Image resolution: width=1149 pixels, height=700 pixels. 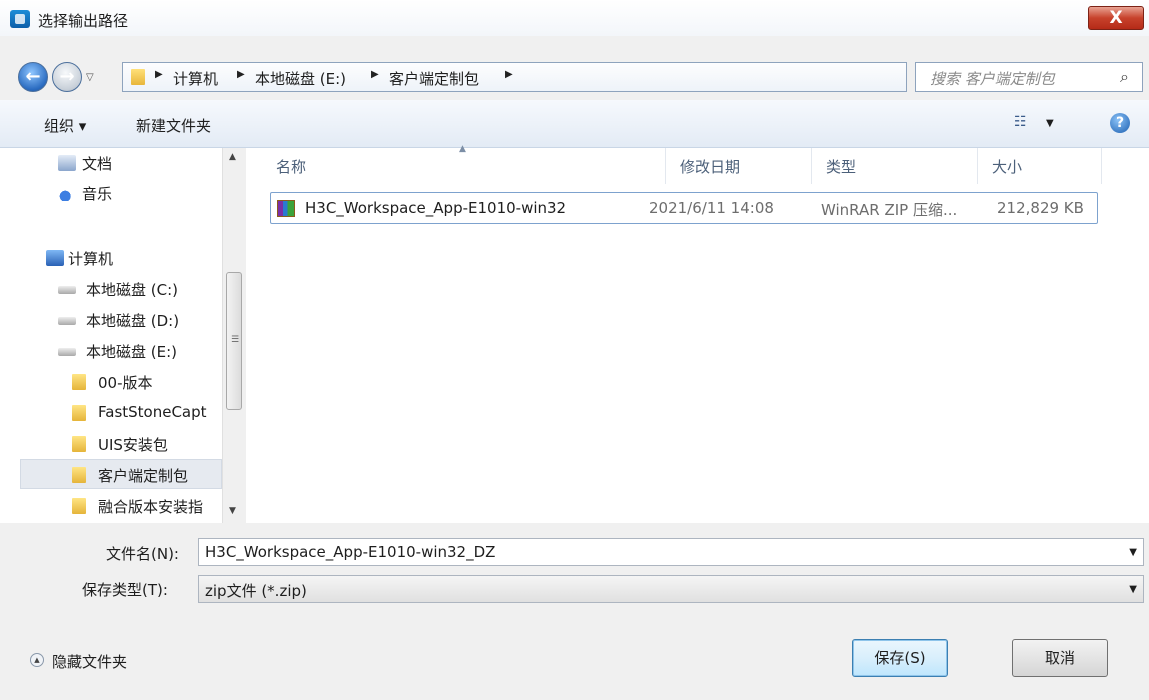 I want to click on filetype-value: zip文件 (*.zip), so click(x=256, y=591).